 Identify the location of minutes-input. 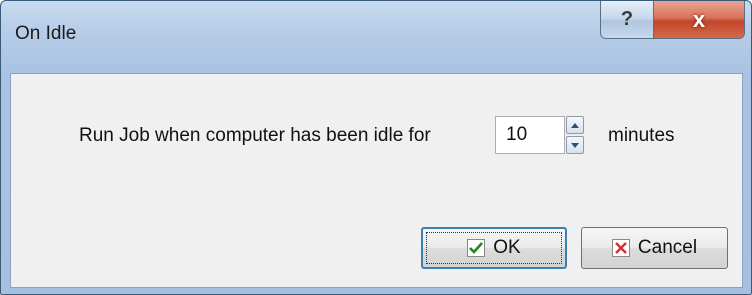
(530, 135).